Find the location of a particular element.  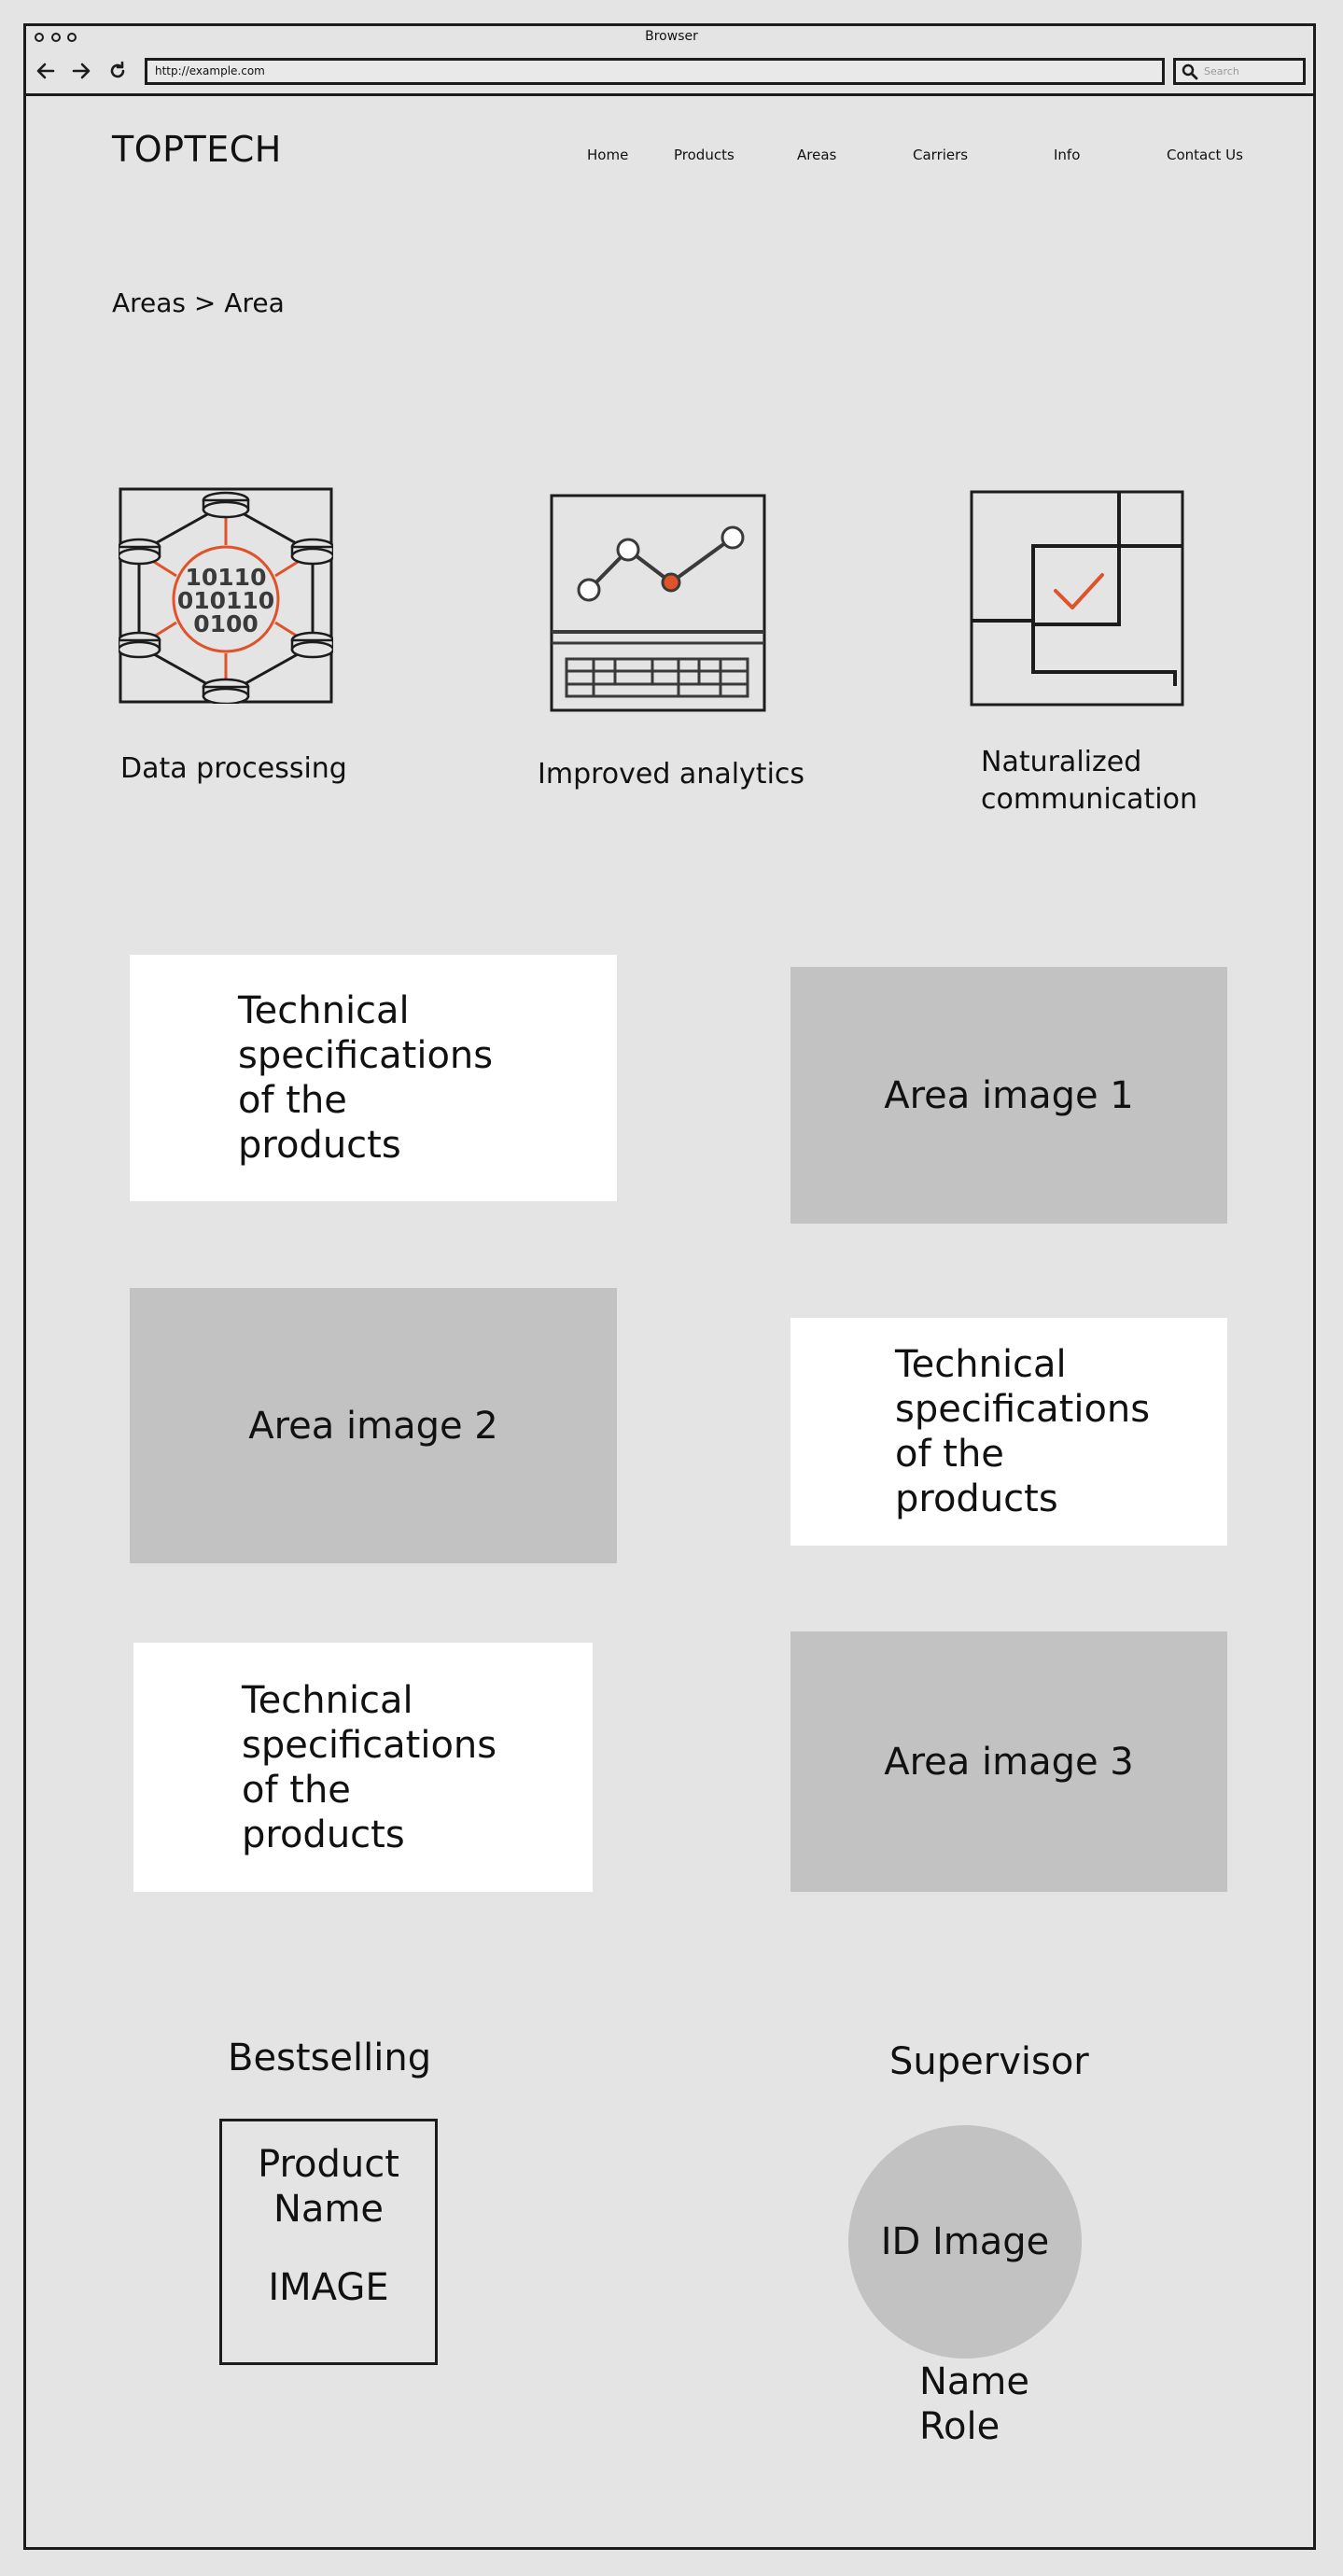

area-image-3: Area image 3 is located at coordinates (1009, 1761).